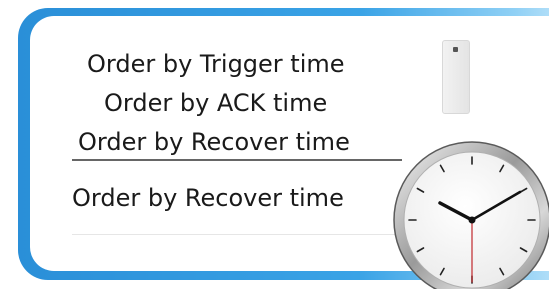 The height and width of the screenshot is (289, 549). What do you see at coordinates (208, 198) in the screenshot?
I see `selected-order-value: Order by Recover time` at bounding box center [208, 198].